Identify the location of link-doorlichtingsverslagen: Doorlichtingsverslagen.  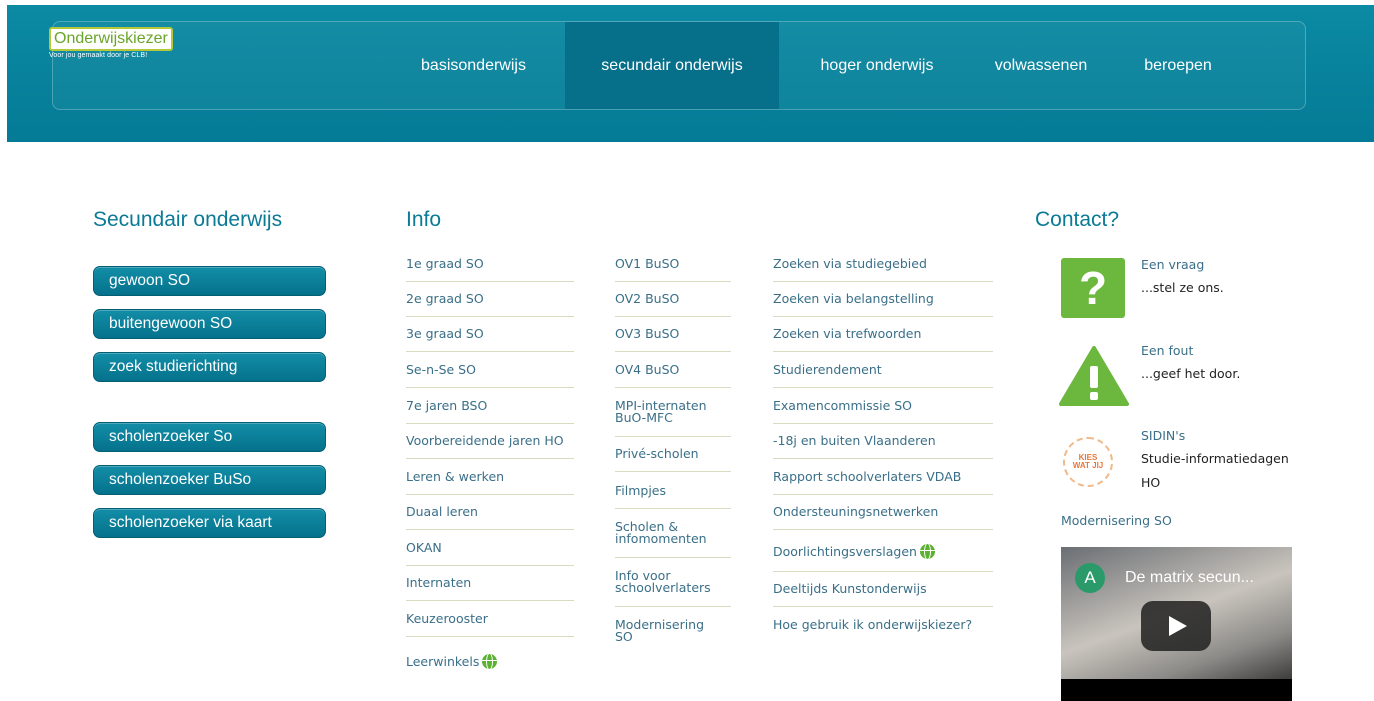
(854, 551).